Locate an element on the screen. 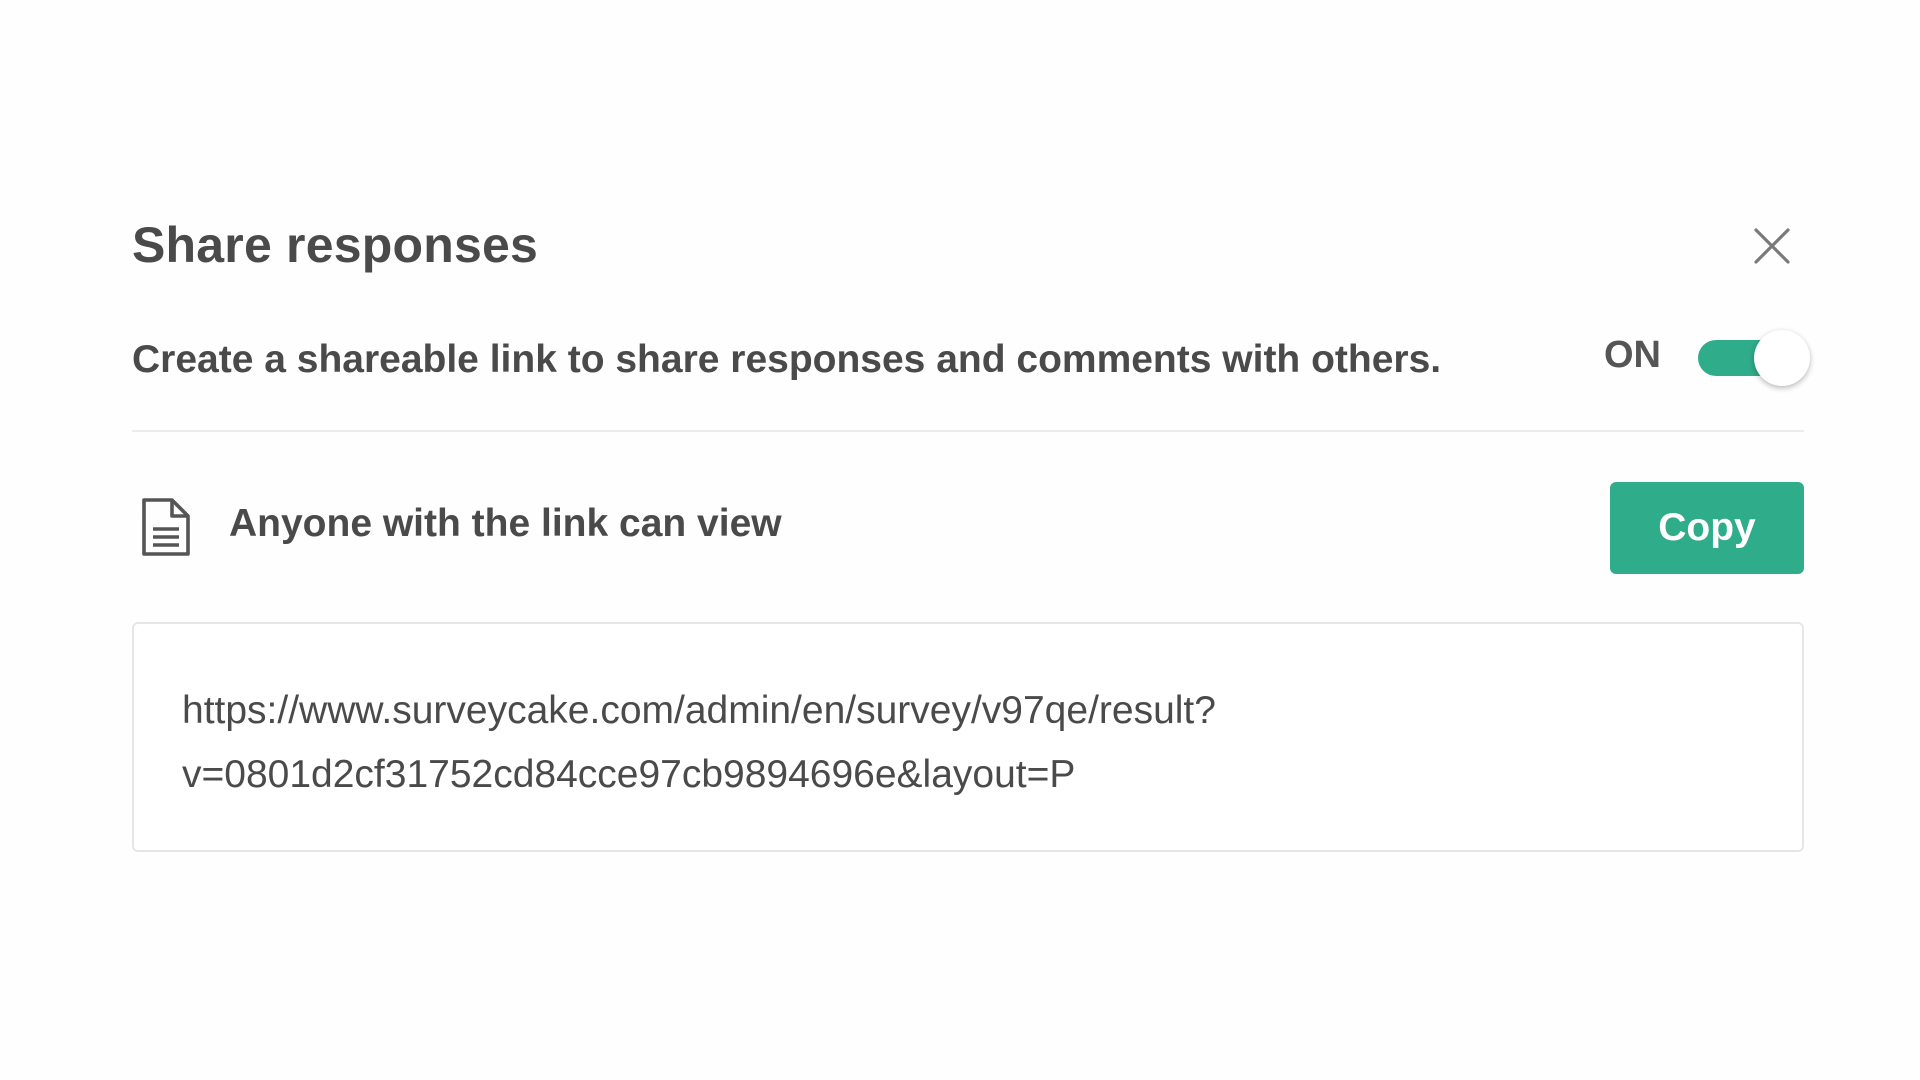  copy-button: Copy is located at coordinates (1707, 528).